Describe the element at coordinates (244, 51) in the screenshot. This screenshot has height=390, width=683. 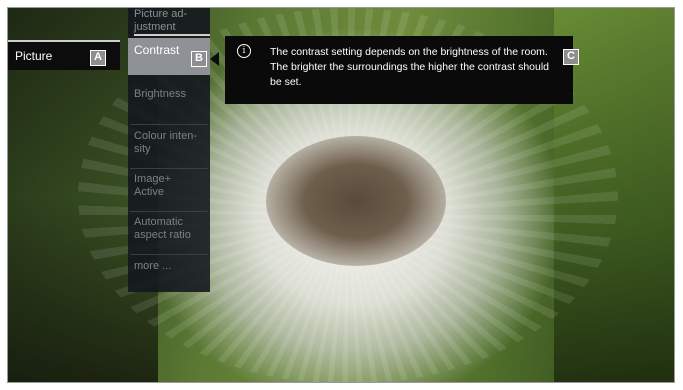
I see `info-icon: i` at that location.